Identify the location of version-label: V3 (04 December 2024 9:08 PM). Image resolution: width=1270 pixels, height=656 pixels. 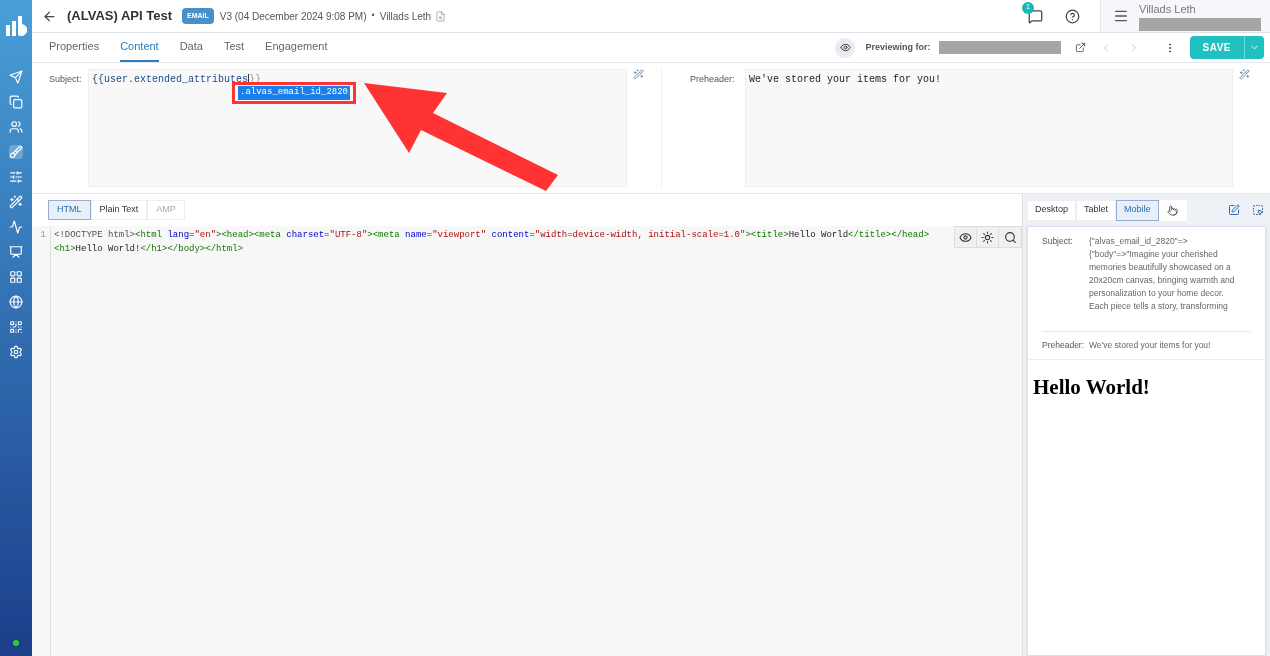
(293, 16).